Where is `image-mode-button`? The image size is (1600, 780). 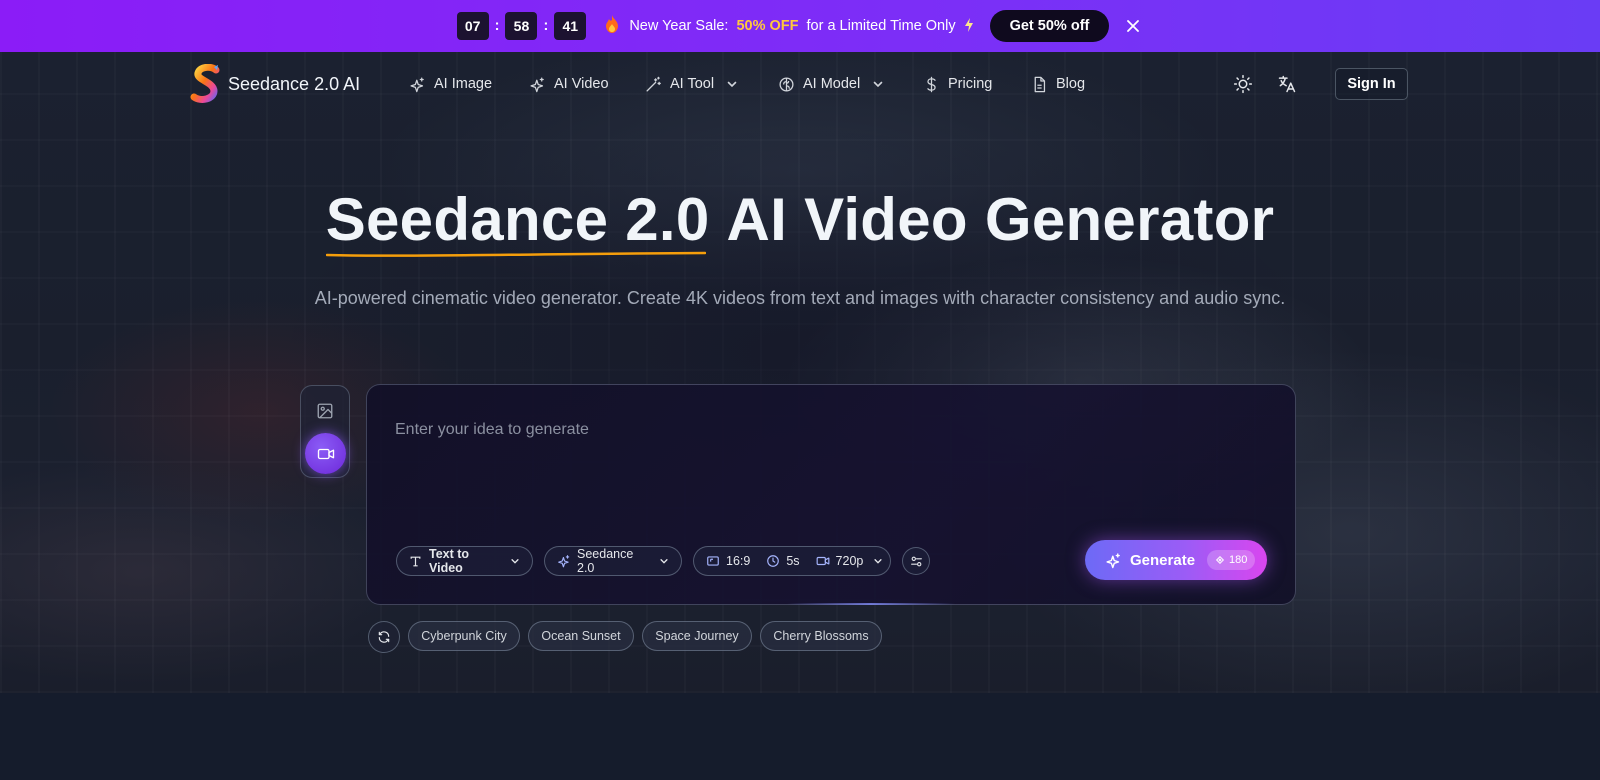
image-mode-button is located at coordinates (325, 411).